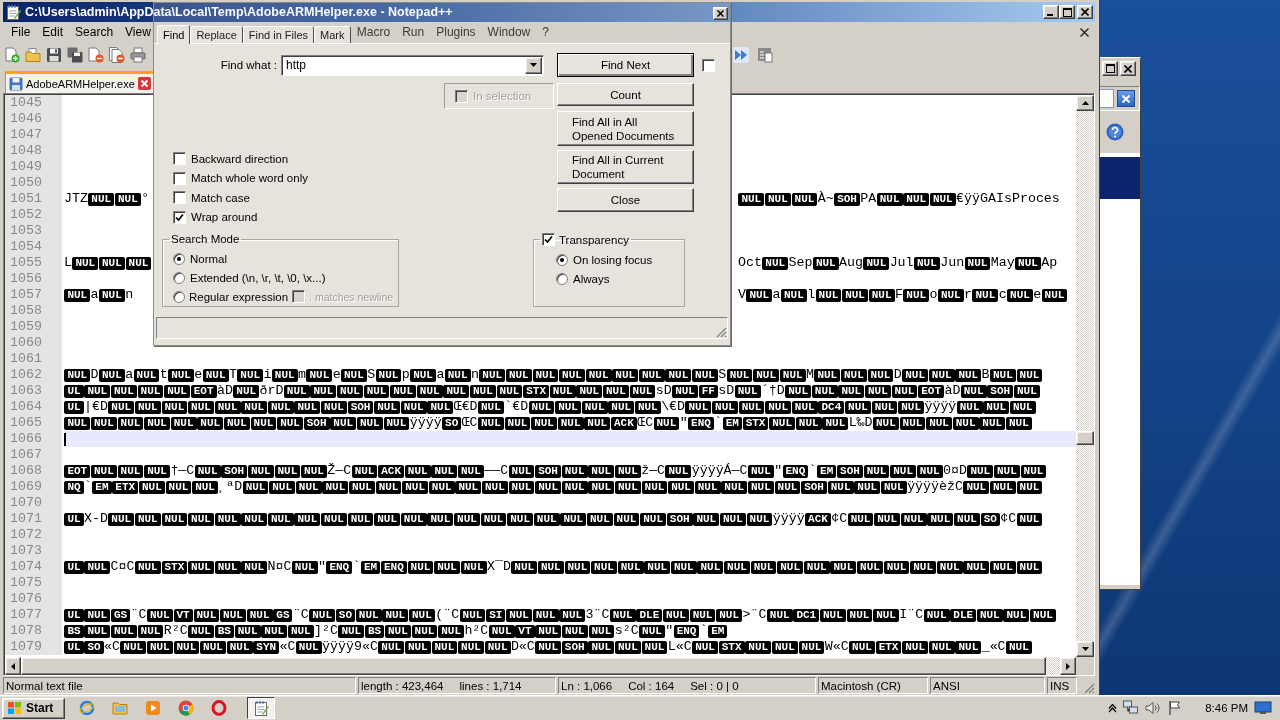  Describe the element at coordinates (54, 55) in the screenshot. I see `save-icon` at that location.